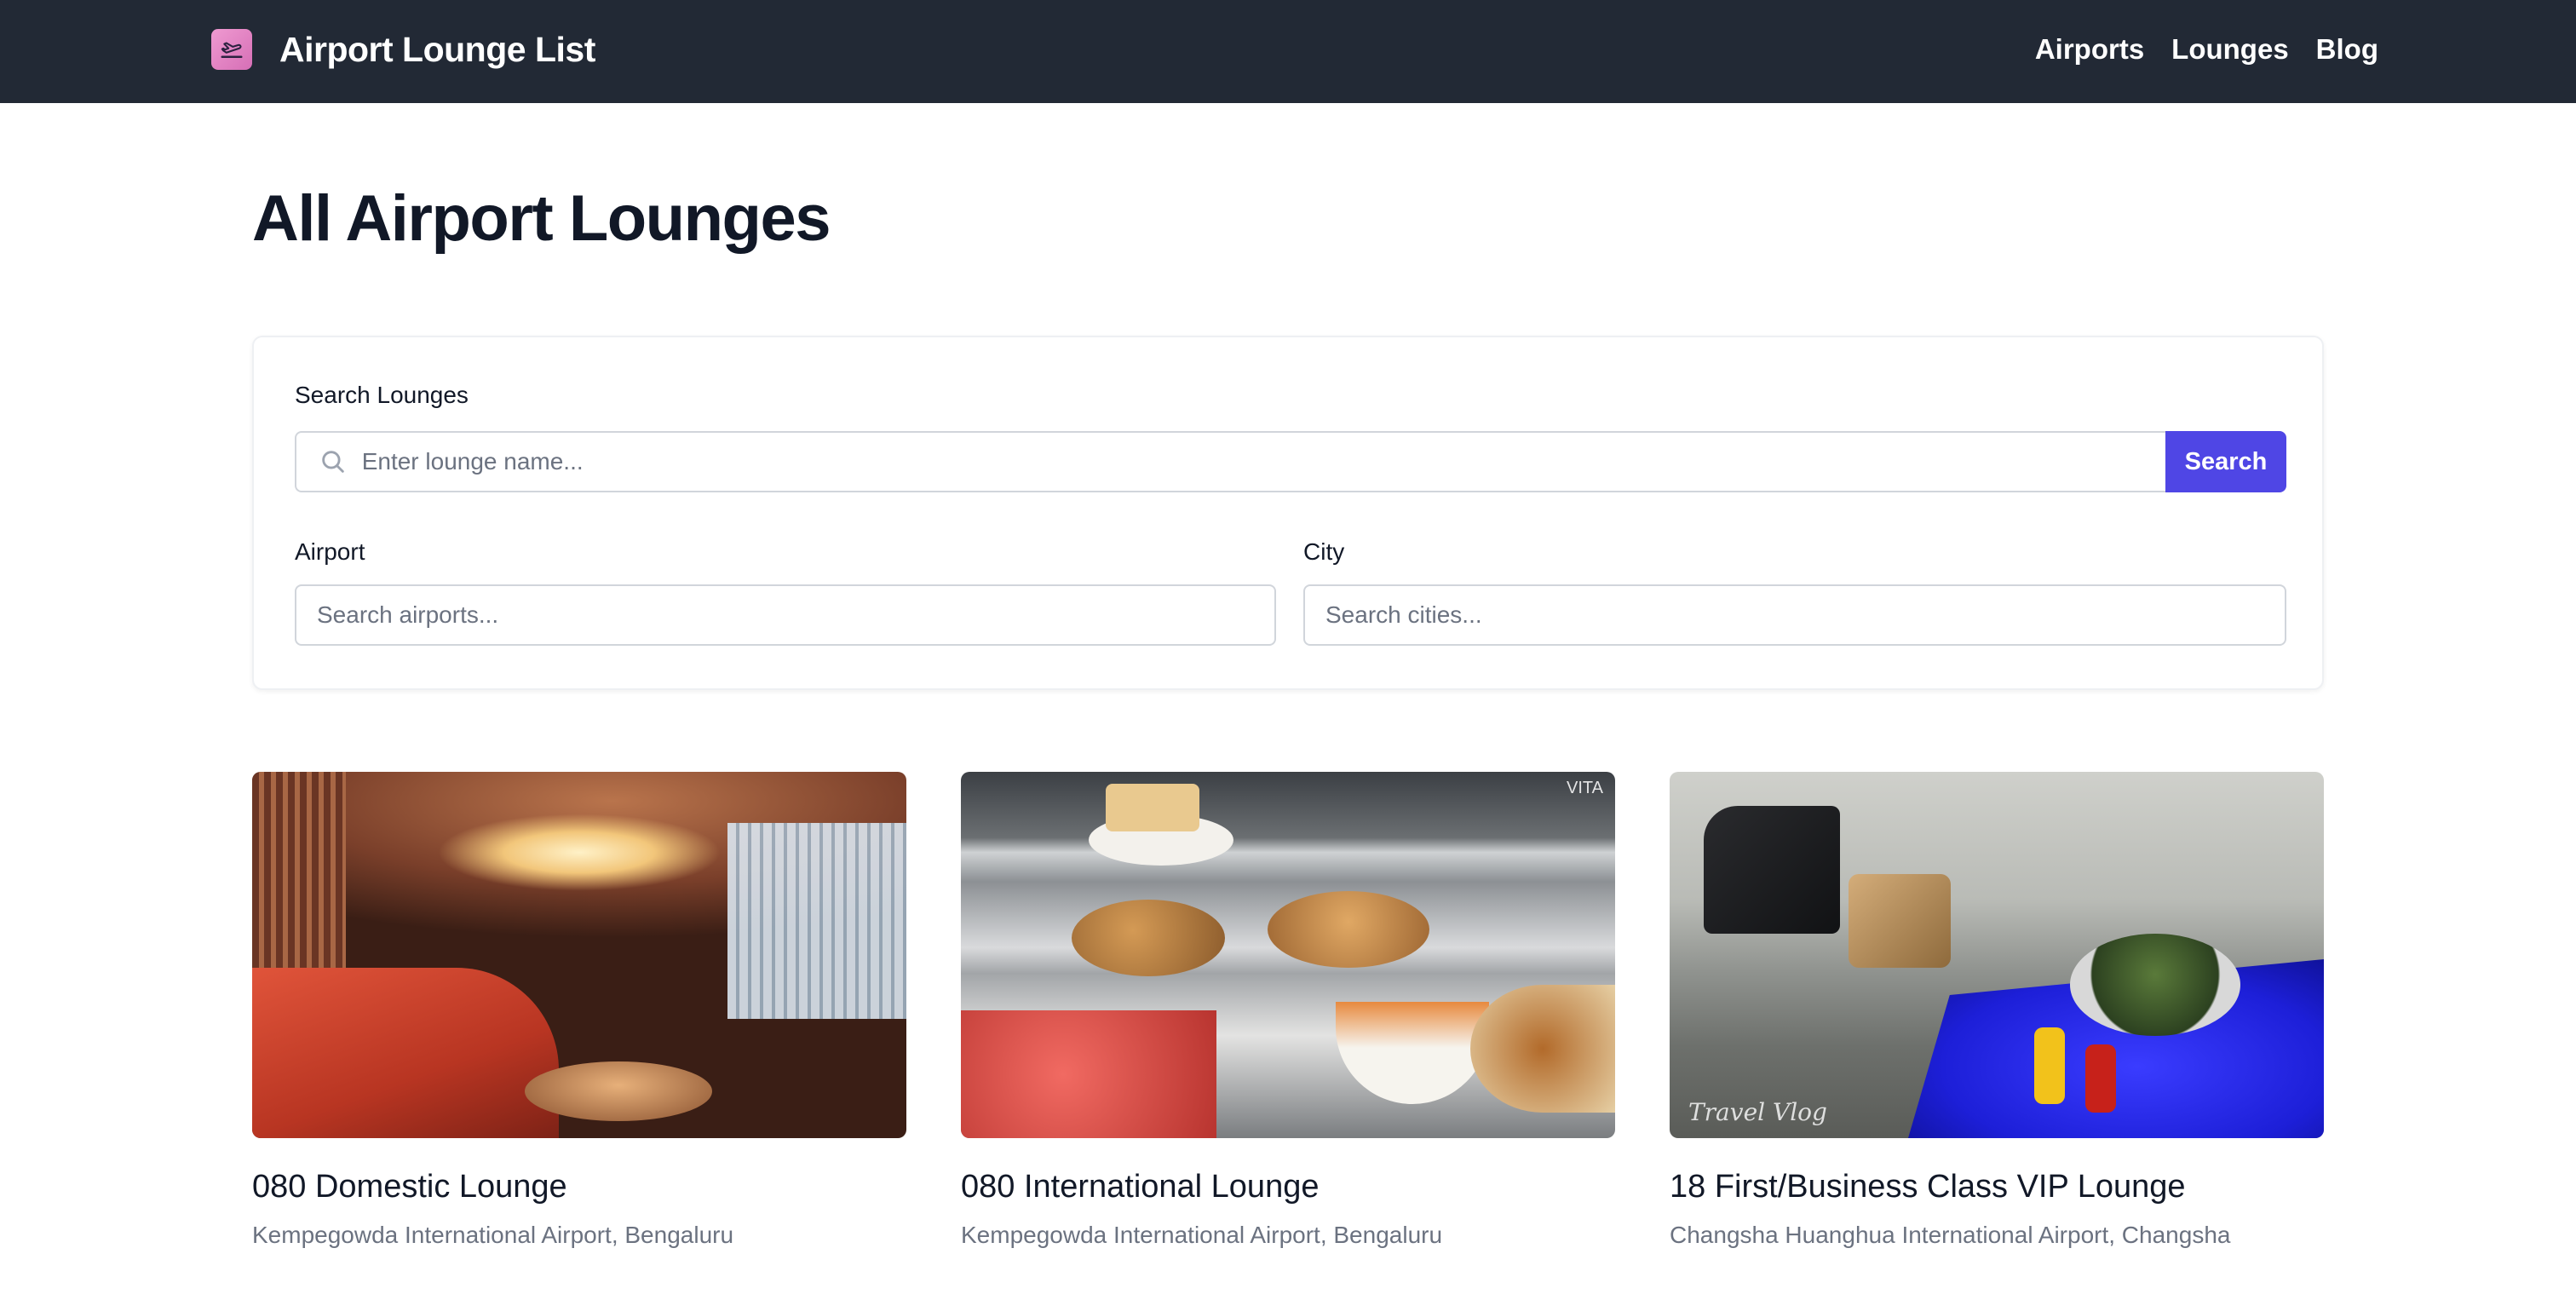 The height and width of the screenshot is (1300, 2576). I want to click on airport-search-input, so click(795, 615).